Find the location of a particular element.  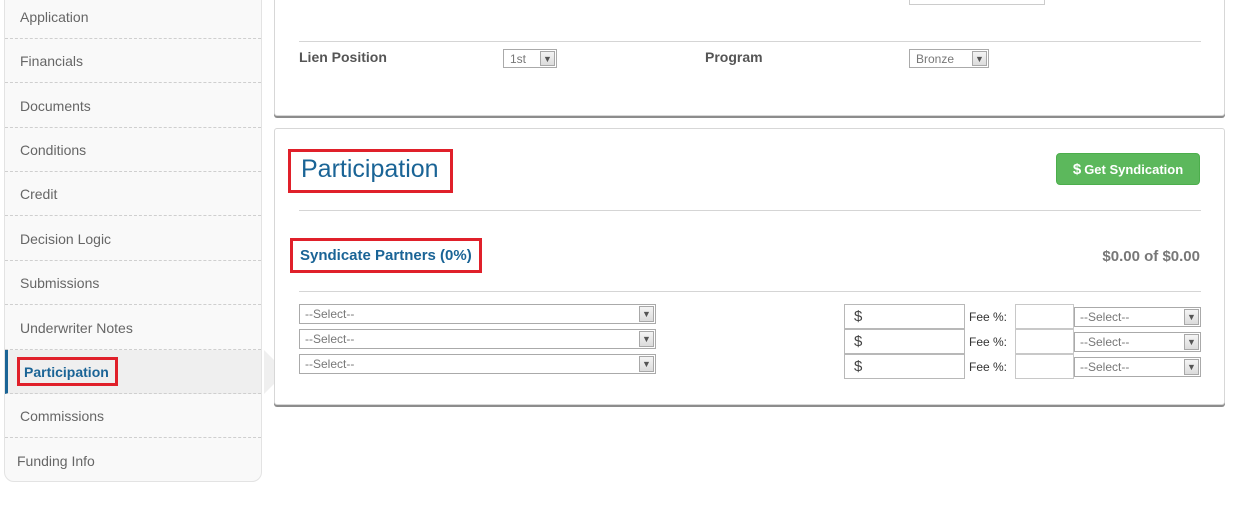

program-value: Bronze is located at coordinates (935, 58).